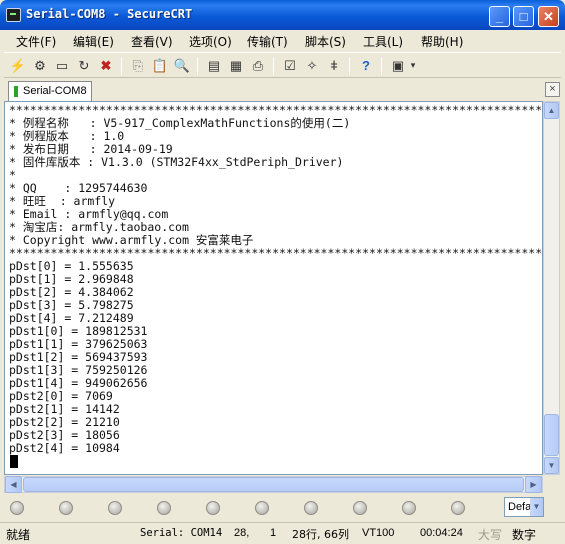 This screenshot has width=565, height=544. Describe the element at coordinates (312, 65) in the screenshot. I see `global-options-icon: ✧` at that location.